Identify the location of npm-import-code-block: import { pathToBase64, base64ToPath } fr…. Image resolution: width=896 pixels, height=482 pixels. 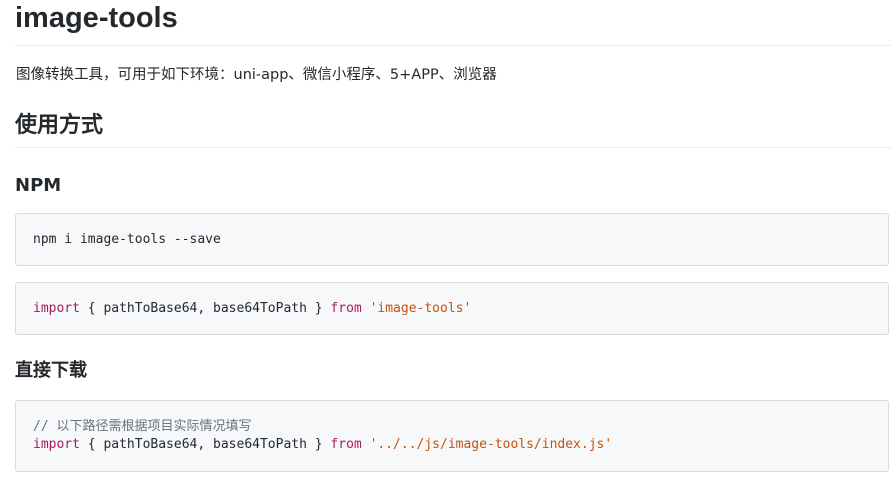
(452, 308).